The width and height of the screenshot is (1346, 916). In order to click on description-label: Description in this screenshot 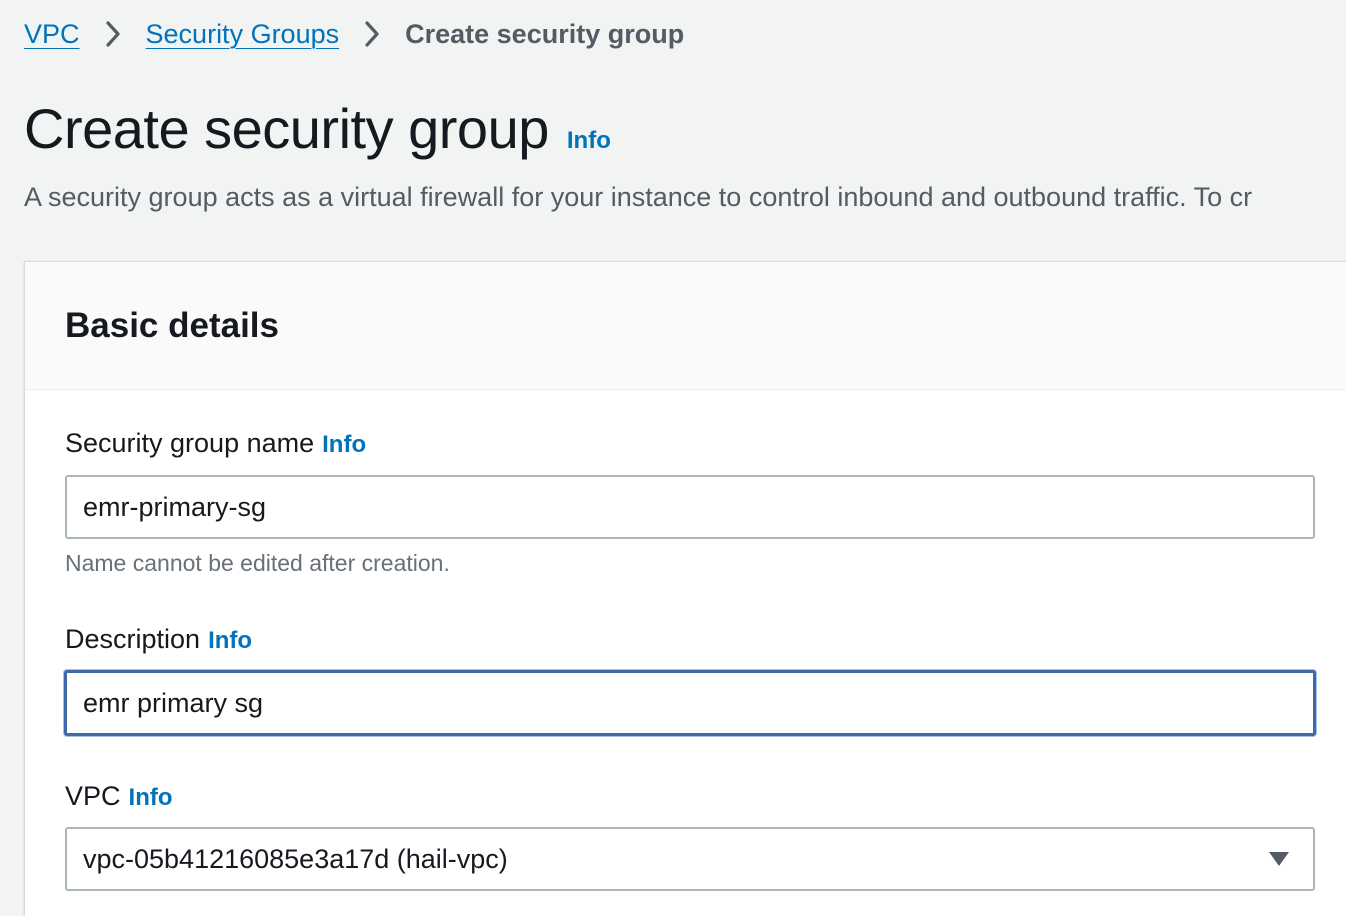, I will do `click(133, 639)`.